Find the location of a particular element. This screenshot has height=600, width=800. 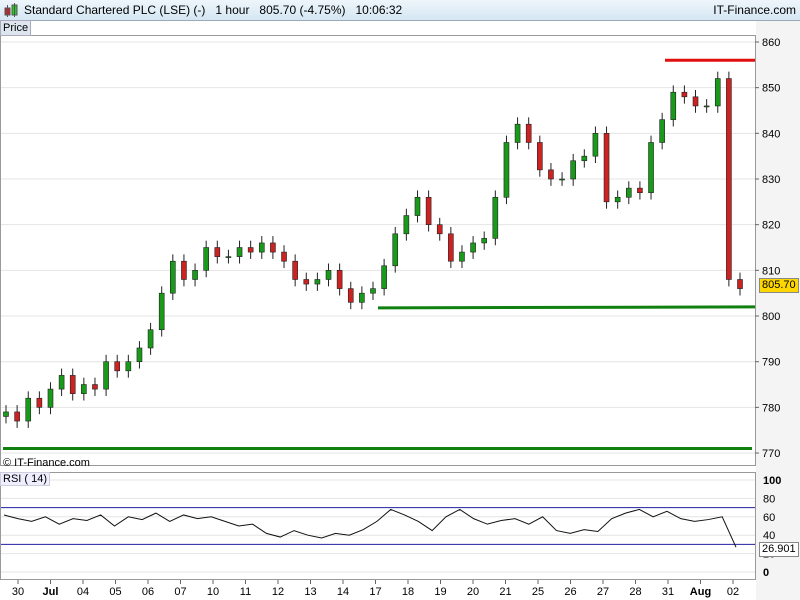

last-price-tag: 805.70 is located at coordinates (779, 285).